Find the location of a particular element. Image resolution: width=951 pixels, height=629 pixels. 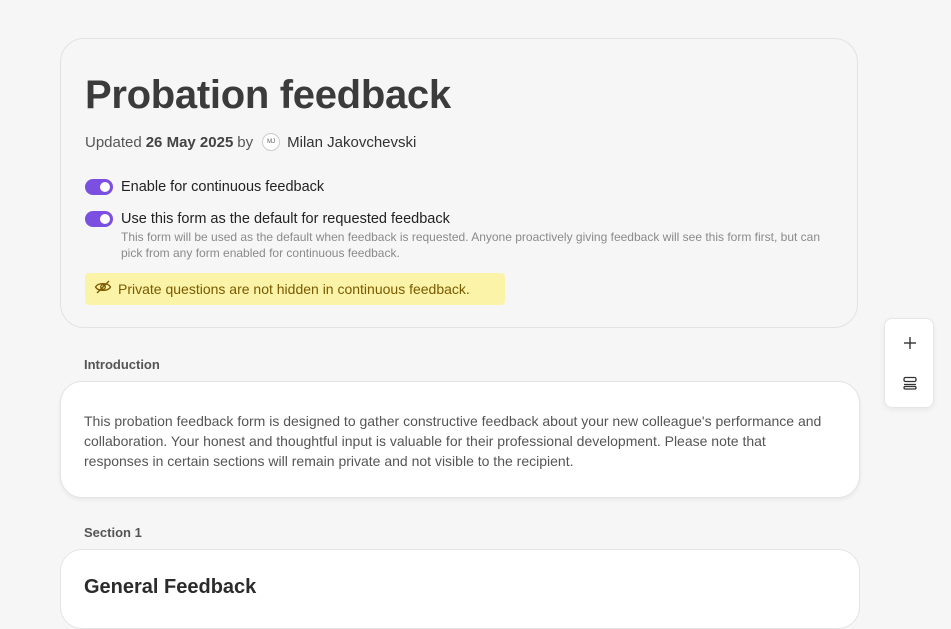

stack-icon is located at coordinates (910, 383).